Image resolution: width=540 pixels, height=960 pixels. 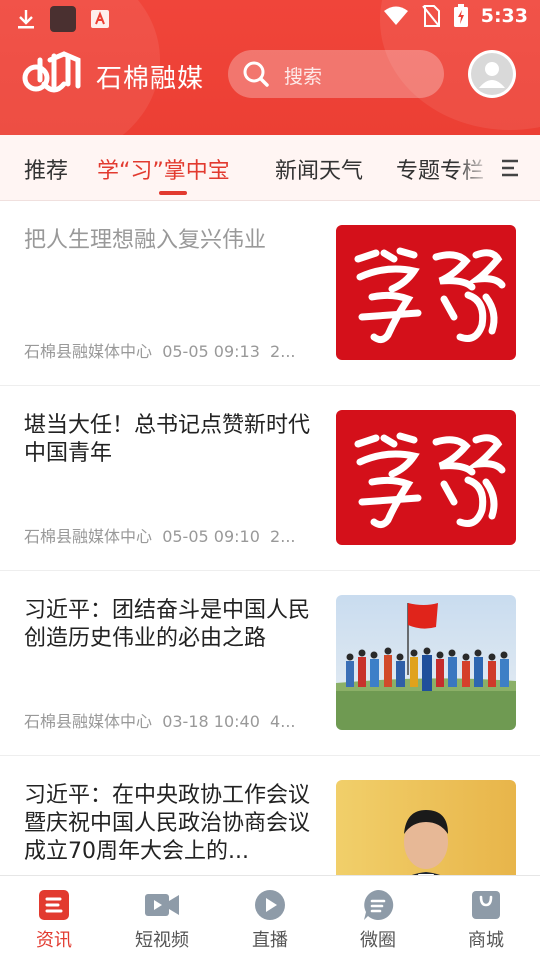 I want to click on nav-label: 直播, so click(x=270, y=940).